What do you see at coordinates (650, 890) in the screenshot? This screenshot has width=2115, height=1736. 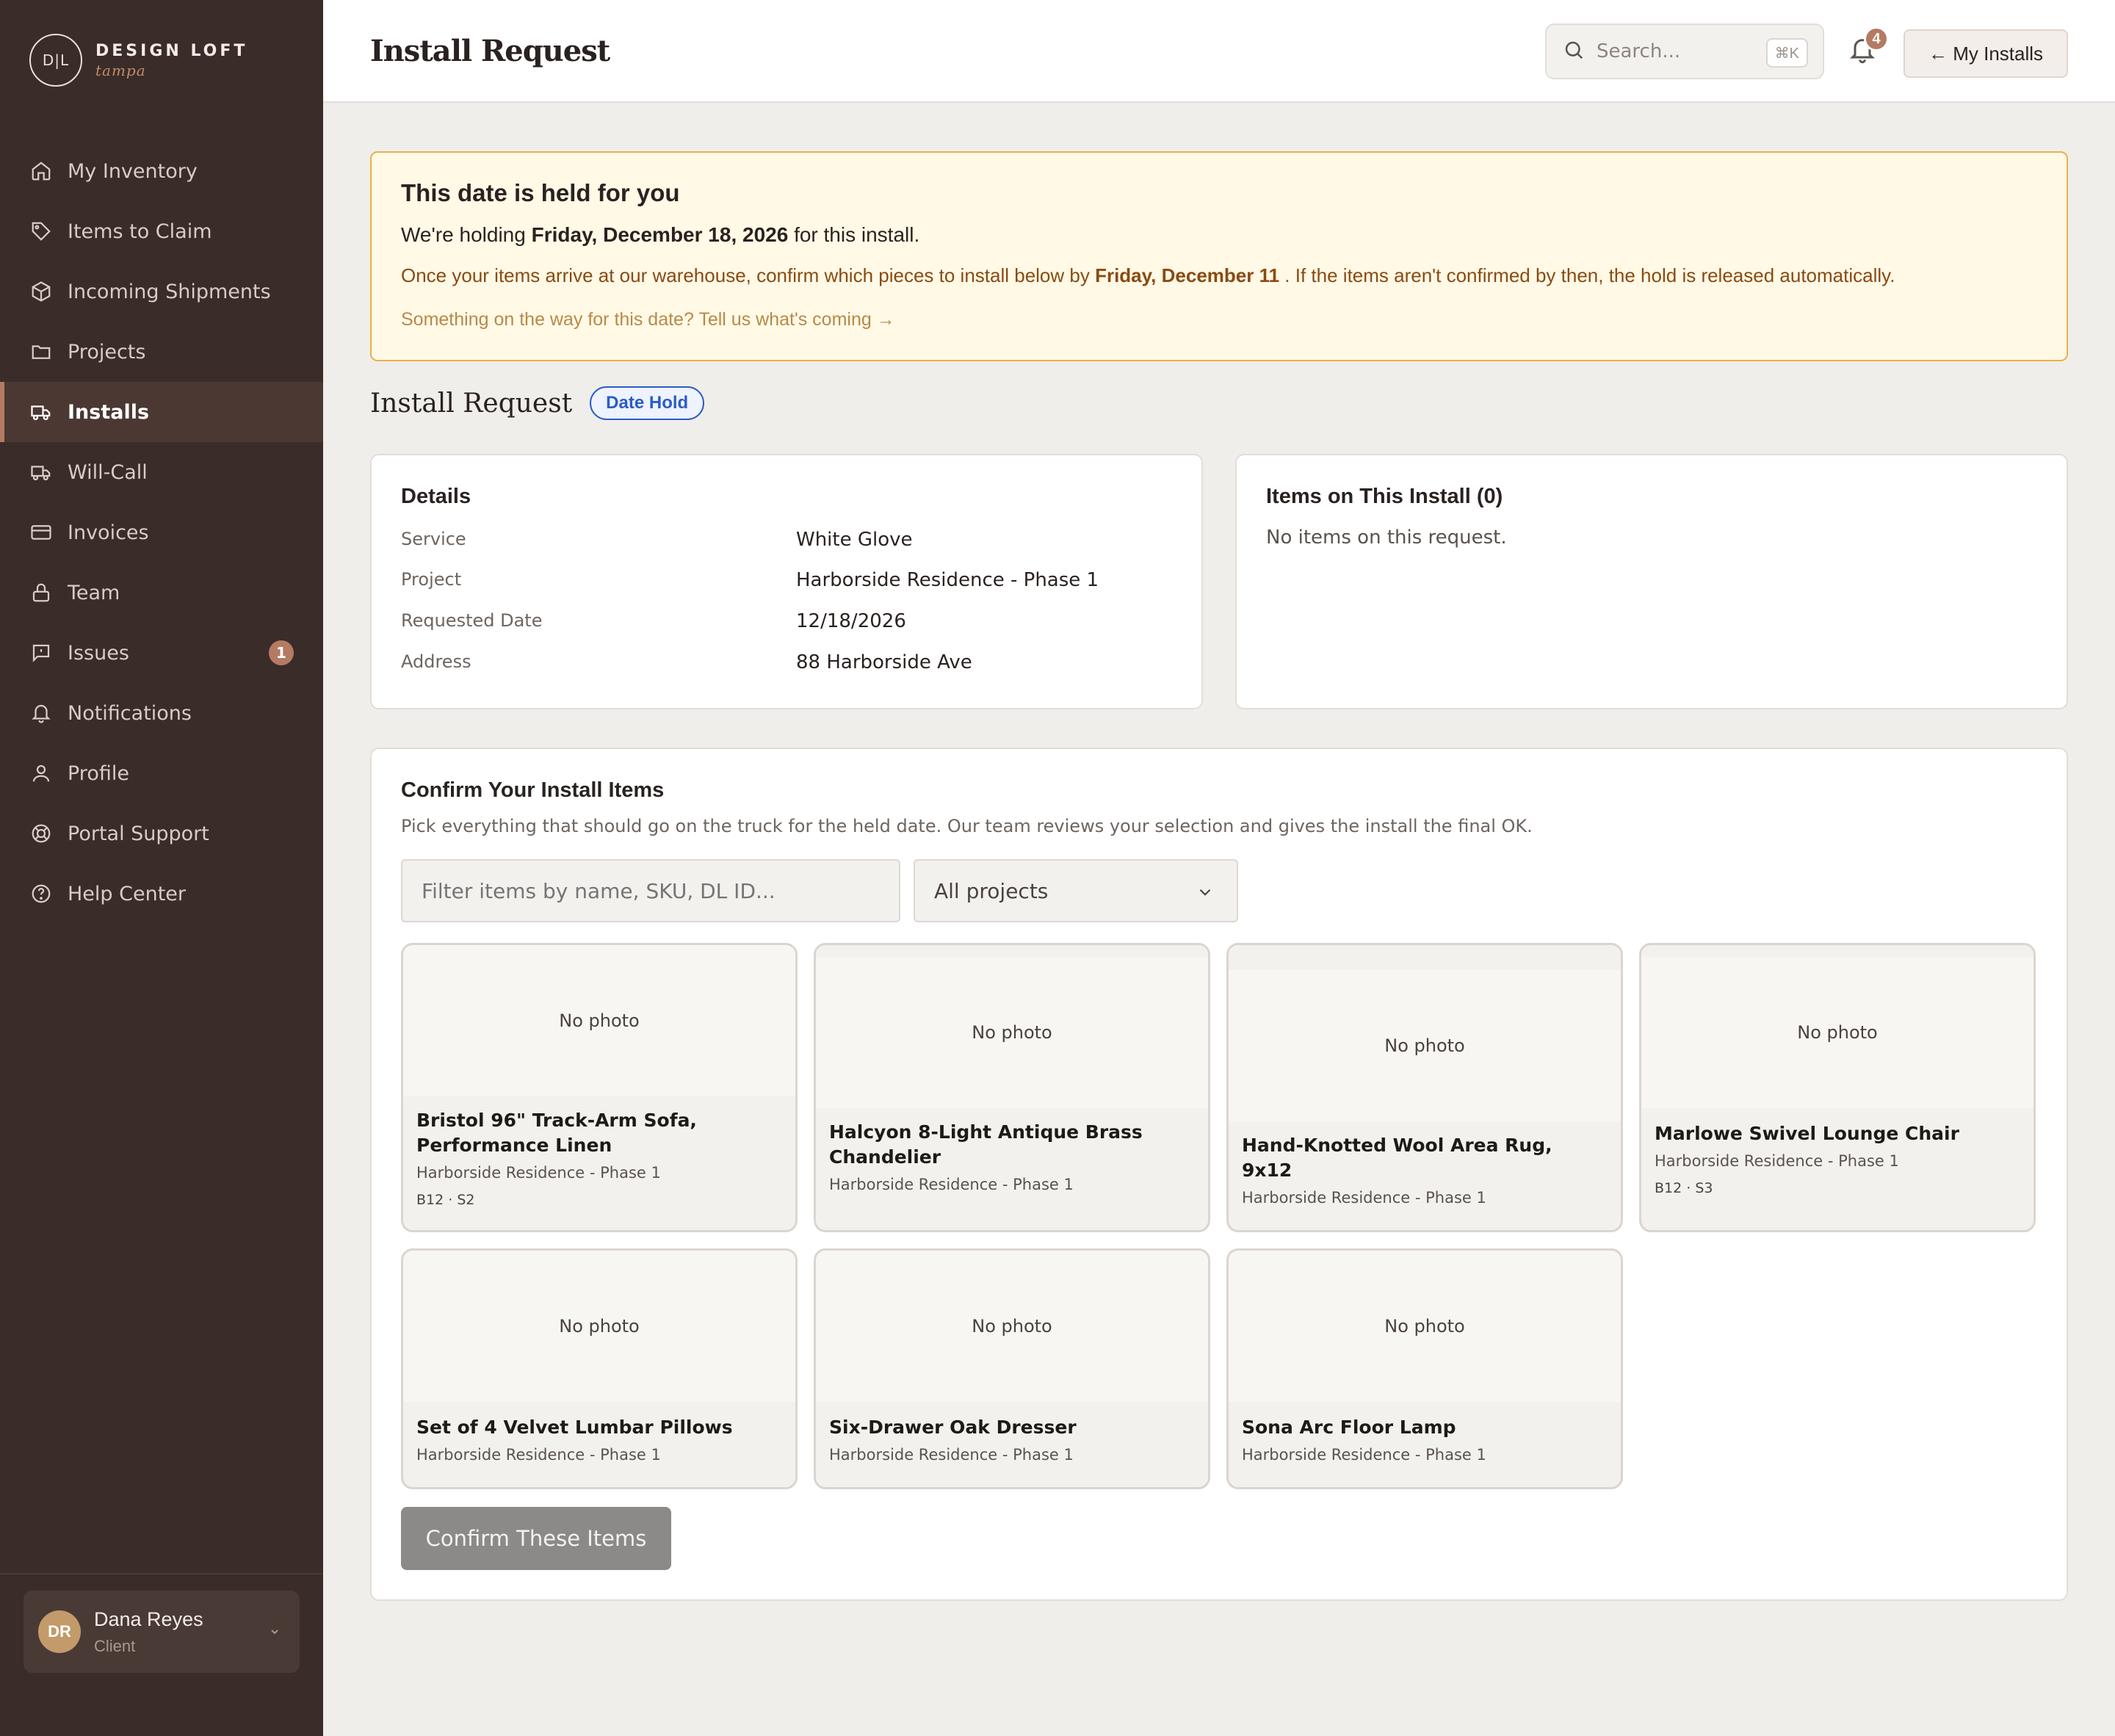 I see `filter-items-input` at bounding box center [650, 890].